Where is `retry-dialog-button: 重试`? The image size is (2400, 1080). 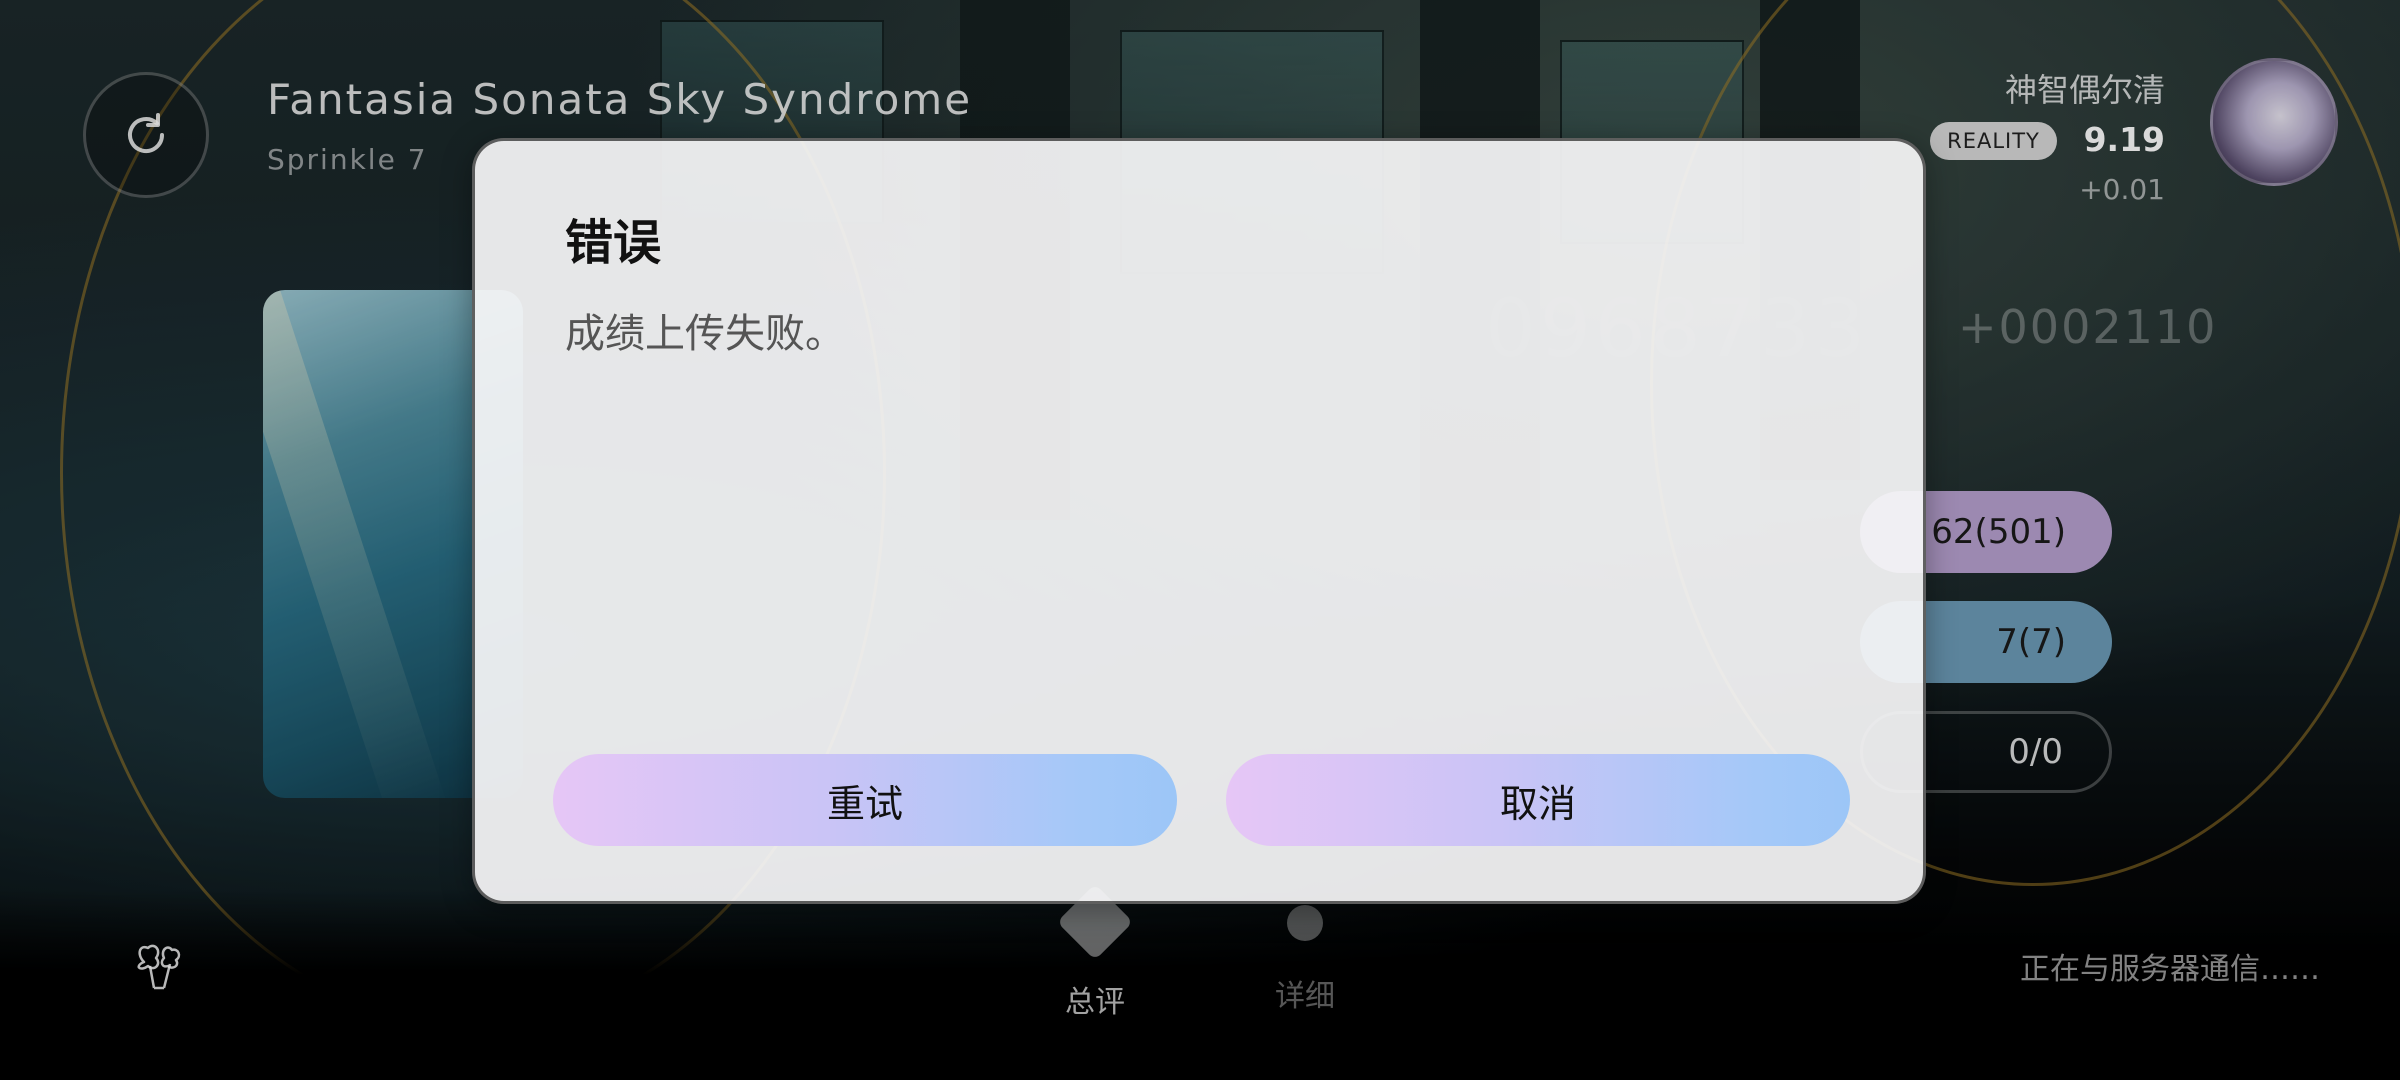 retry-dialog-button: 重试 is located at coordinates (865, 800).